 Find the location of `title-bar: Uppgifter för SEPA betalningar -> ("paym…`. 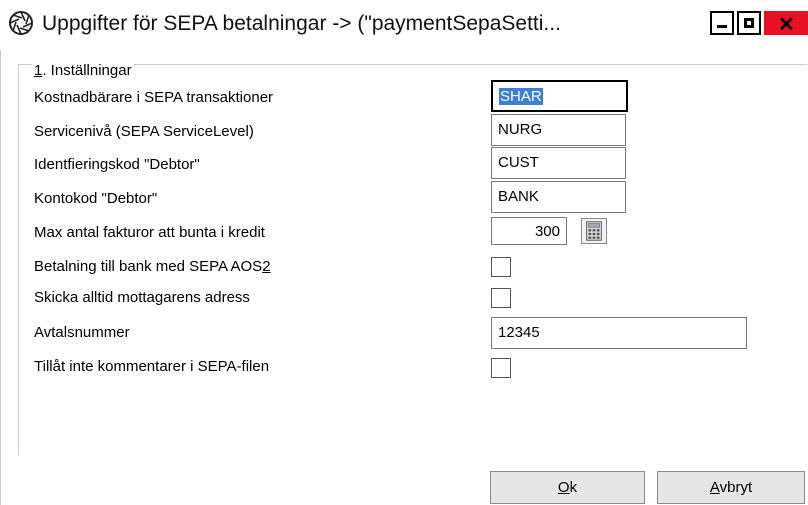

title-bar: Uppgifter för SEPA betalningar -> ("paym… is located at coordinates (404, 25).